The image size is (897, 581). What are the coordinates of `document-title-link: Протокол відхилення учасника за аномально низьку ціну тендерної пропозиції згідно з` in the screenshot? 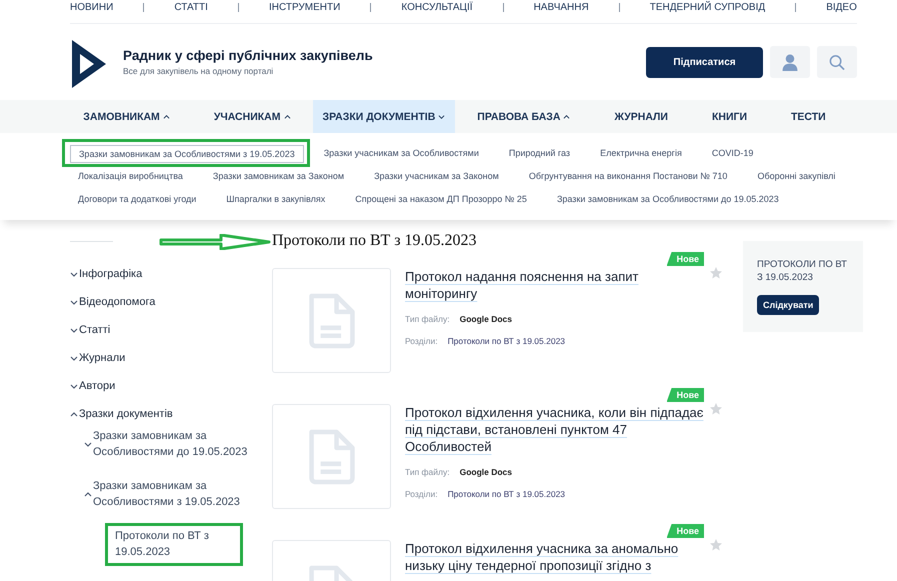 It's located at (555, 557).